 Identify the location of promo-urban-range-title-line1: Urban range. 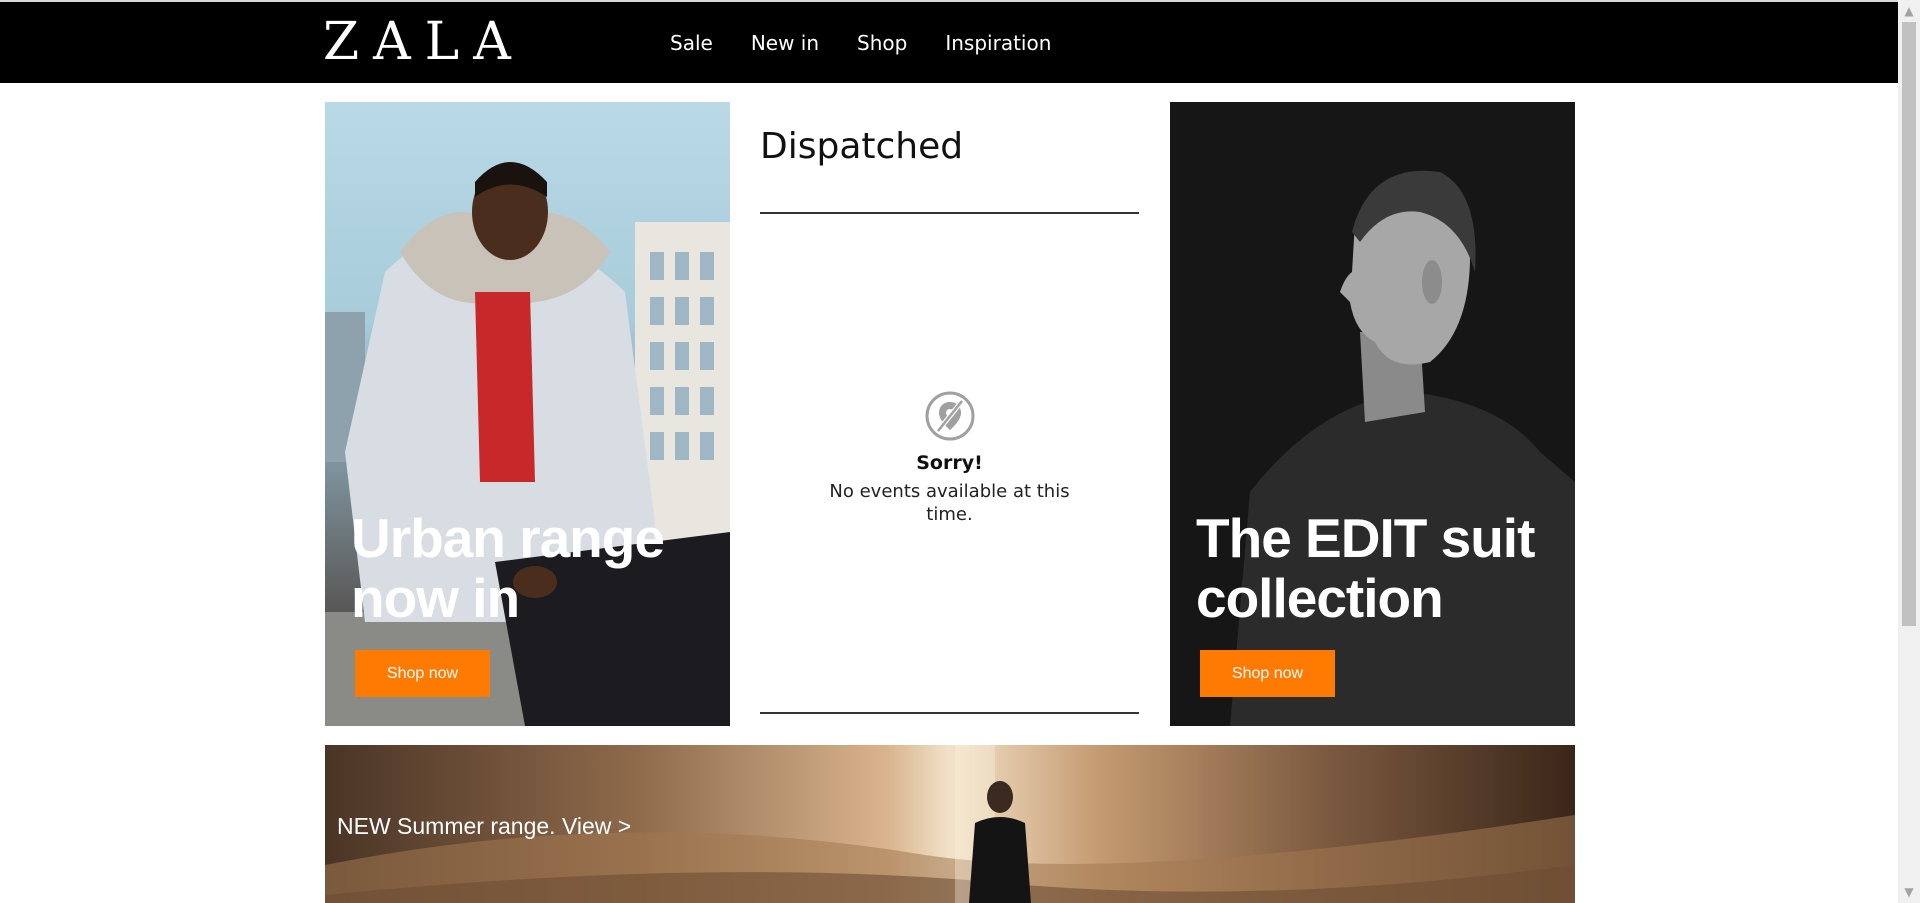
(508, 538).